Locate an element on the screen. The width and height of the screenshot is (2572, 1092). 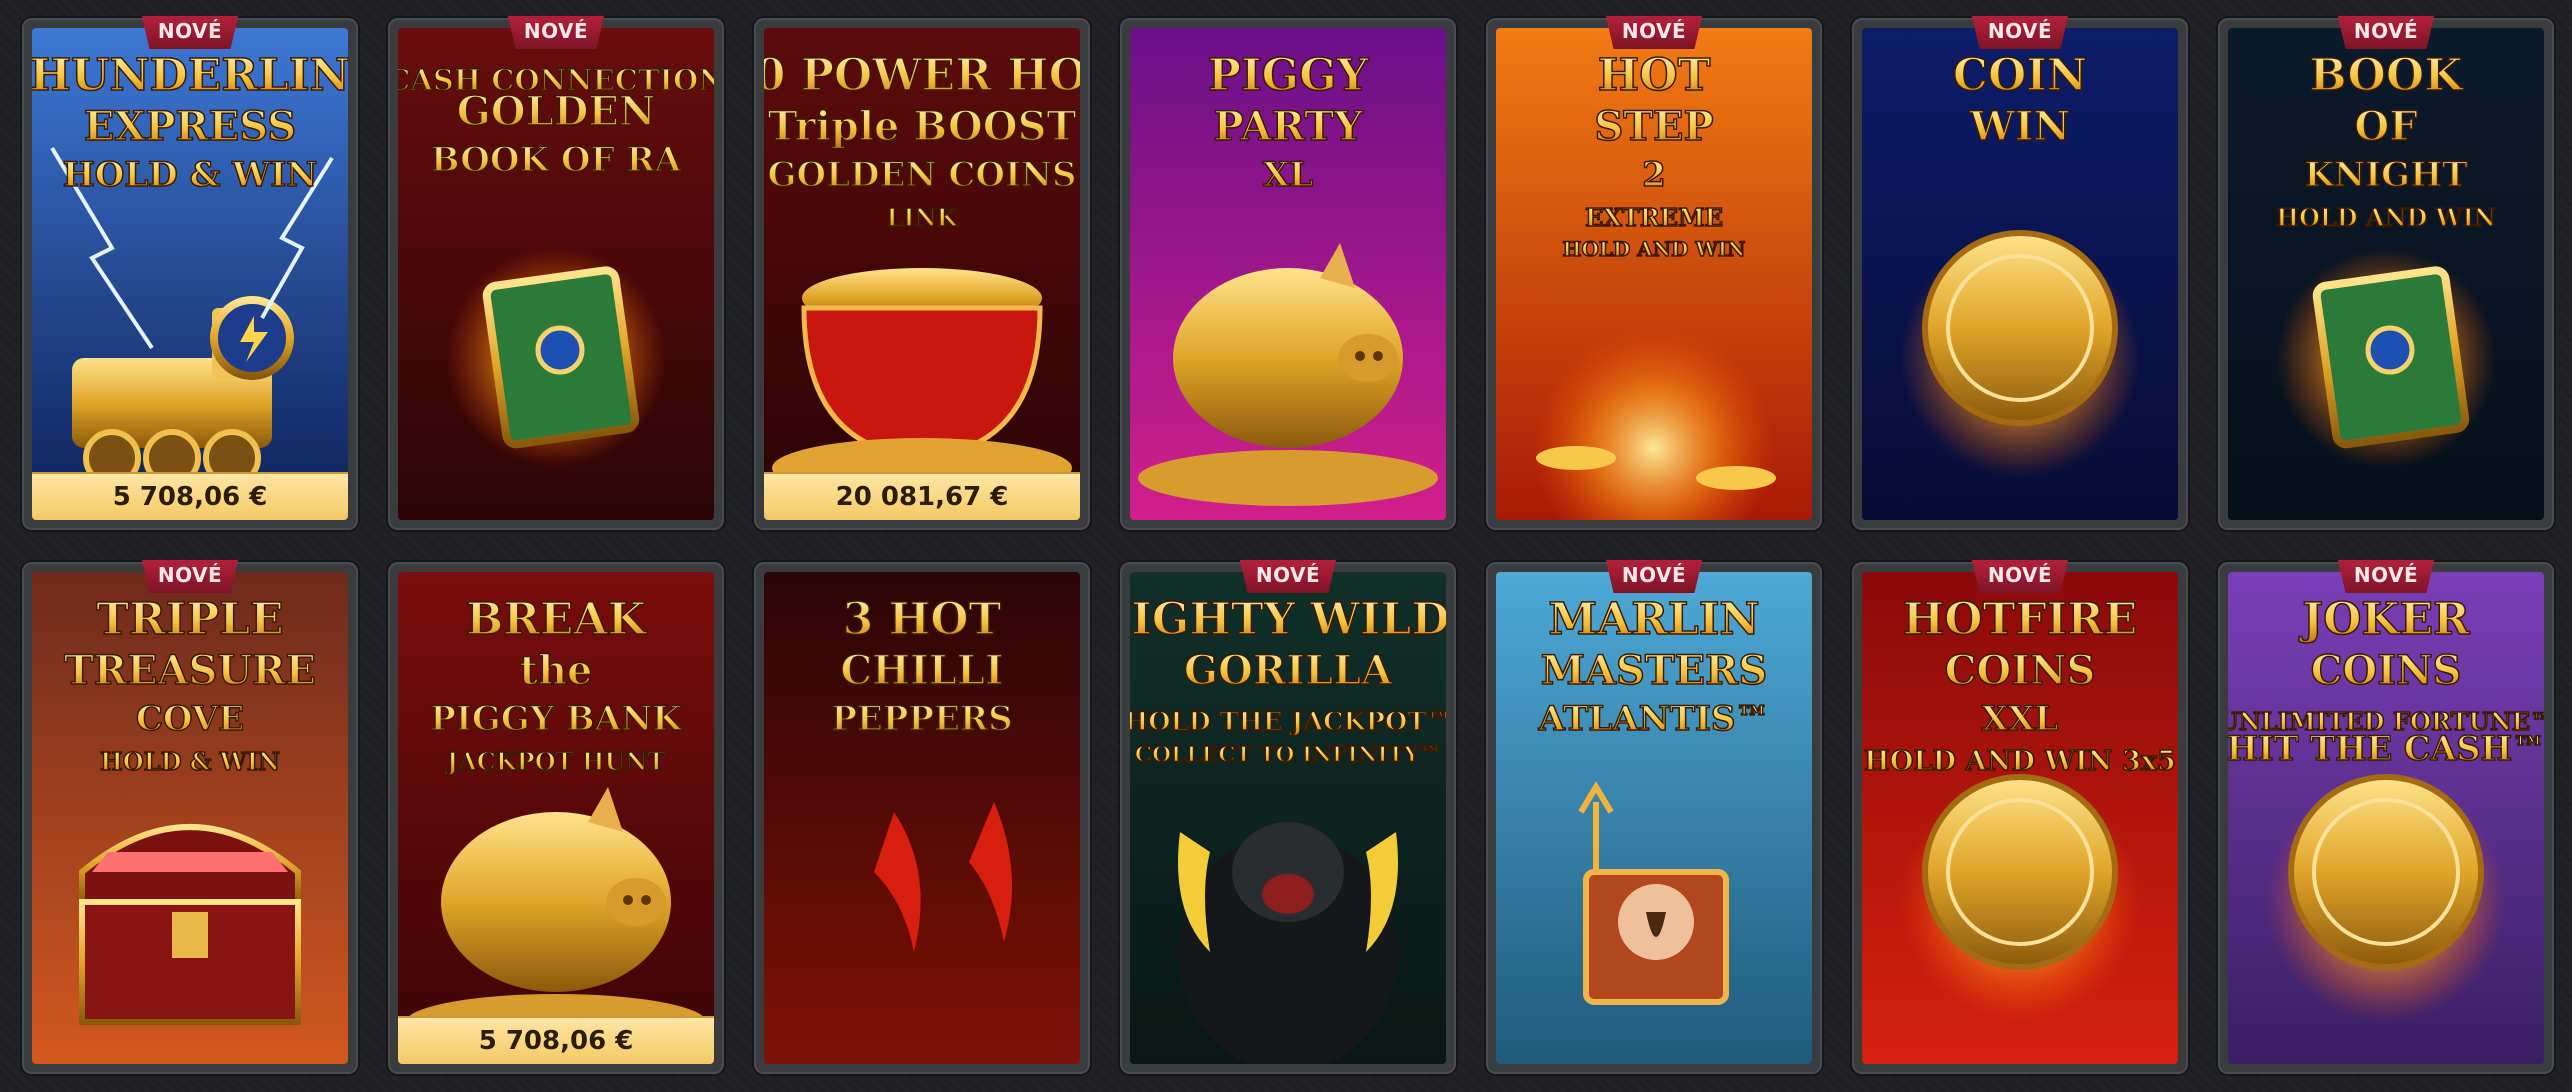
game-artwork: COINWIN is located at coordinates (2020, 274).